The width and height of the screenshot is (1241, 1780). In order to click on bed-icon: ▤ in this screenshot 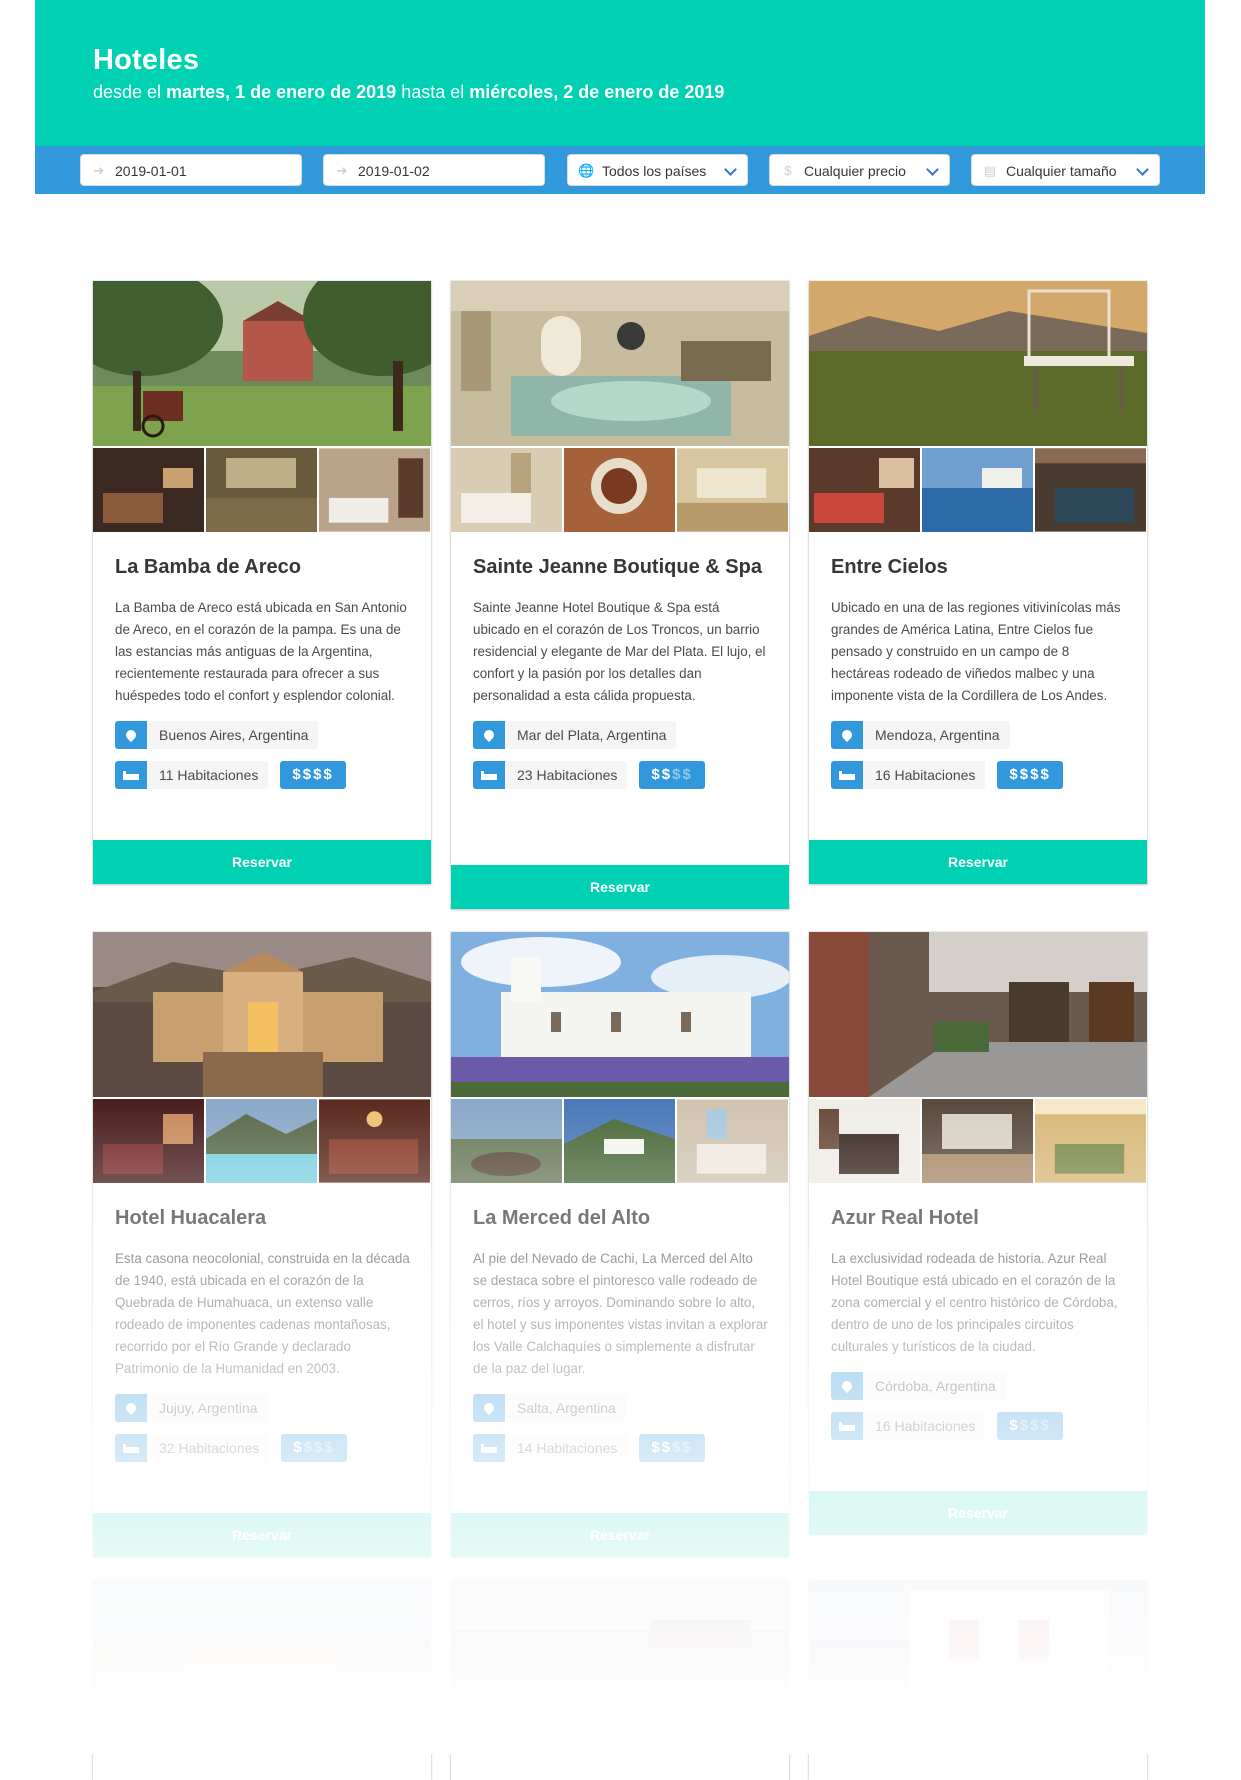, I will do `click(990, 170)`.